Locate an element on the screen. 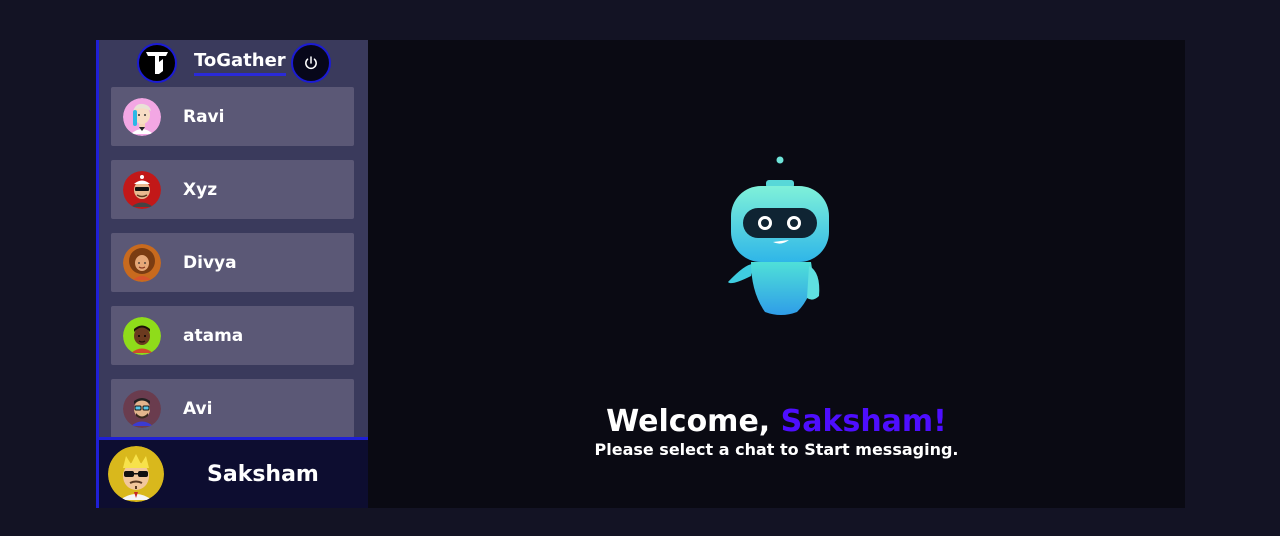 Image resolution: width=1280 pixels, height=536 pixels. current-user-panel: Saksham is located at coordinates (233, 472).